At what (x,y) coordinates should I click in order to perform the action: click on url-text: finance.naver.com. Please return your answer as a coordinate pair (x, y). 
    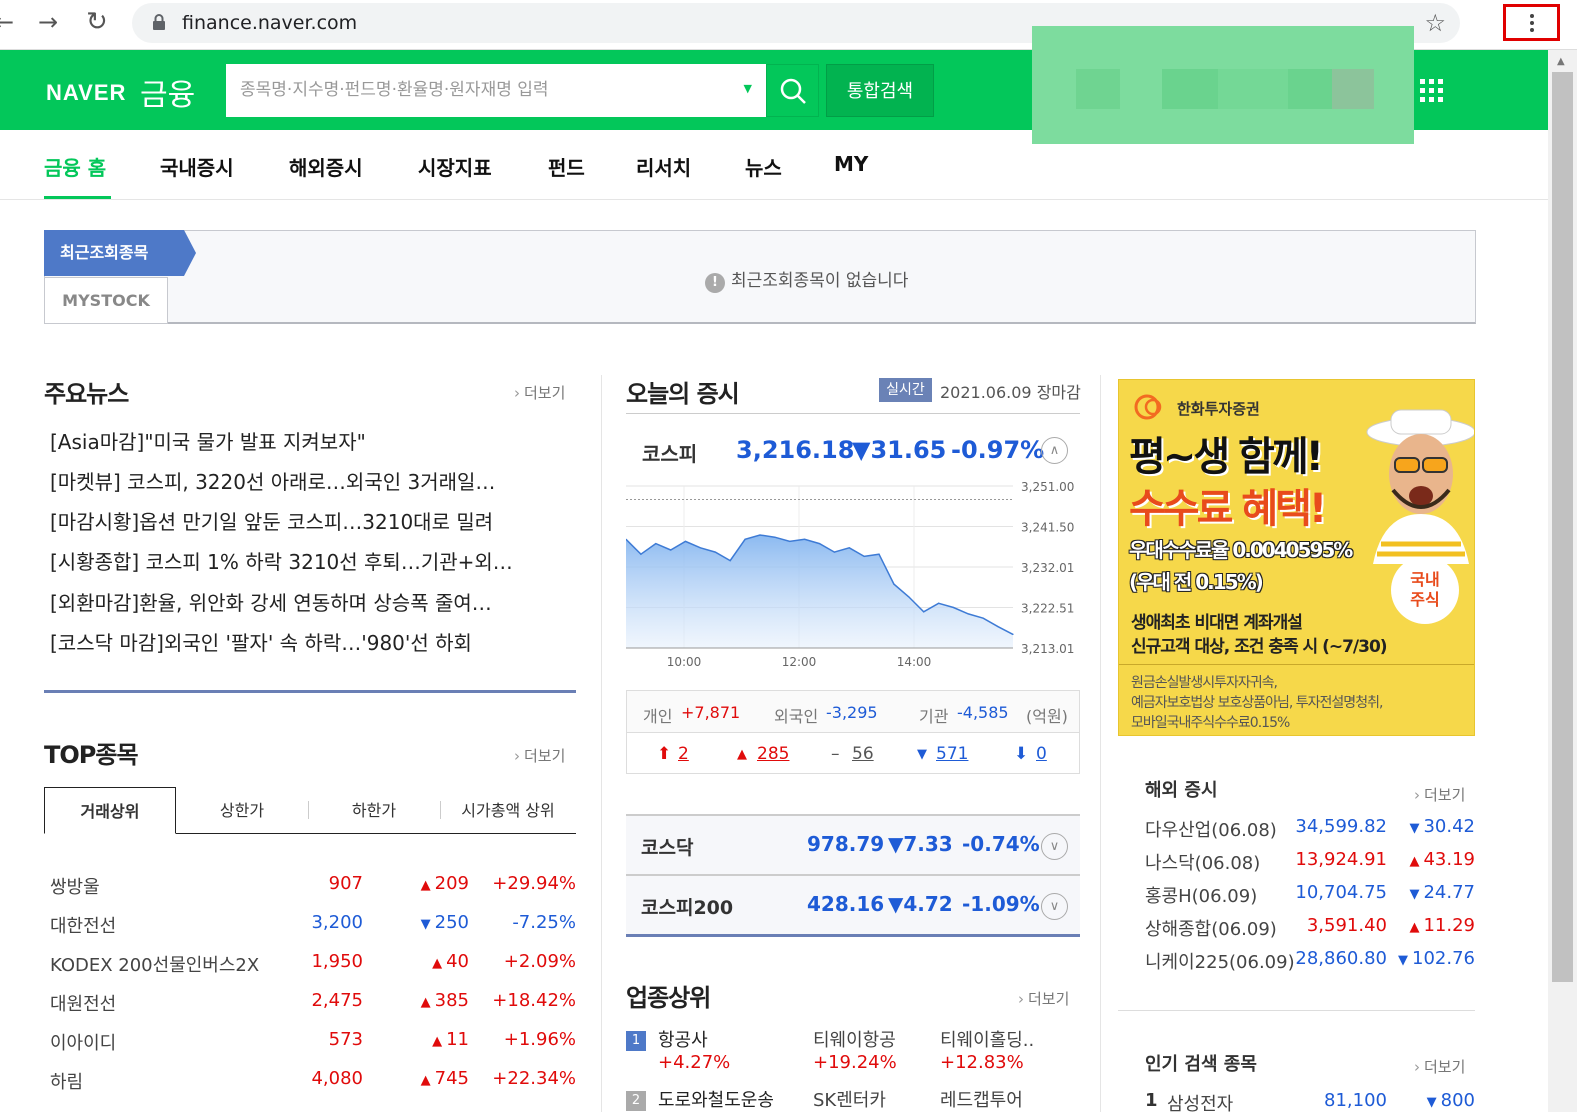
    Looking at the image, I should click on (269, 23).